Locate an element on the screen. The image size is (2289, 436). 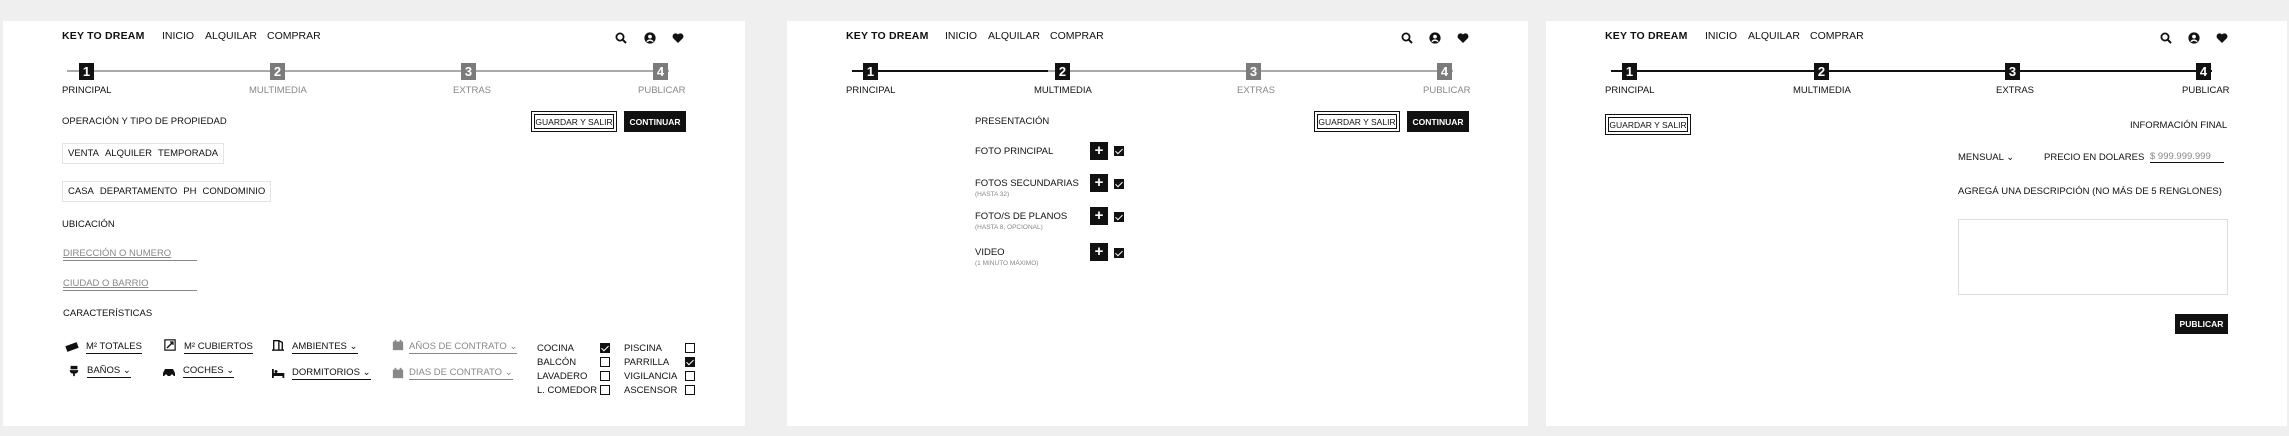
media-hint-floor-plans: (HASTA 8, OPCIONAL) is located at coordinates (1009, 227).